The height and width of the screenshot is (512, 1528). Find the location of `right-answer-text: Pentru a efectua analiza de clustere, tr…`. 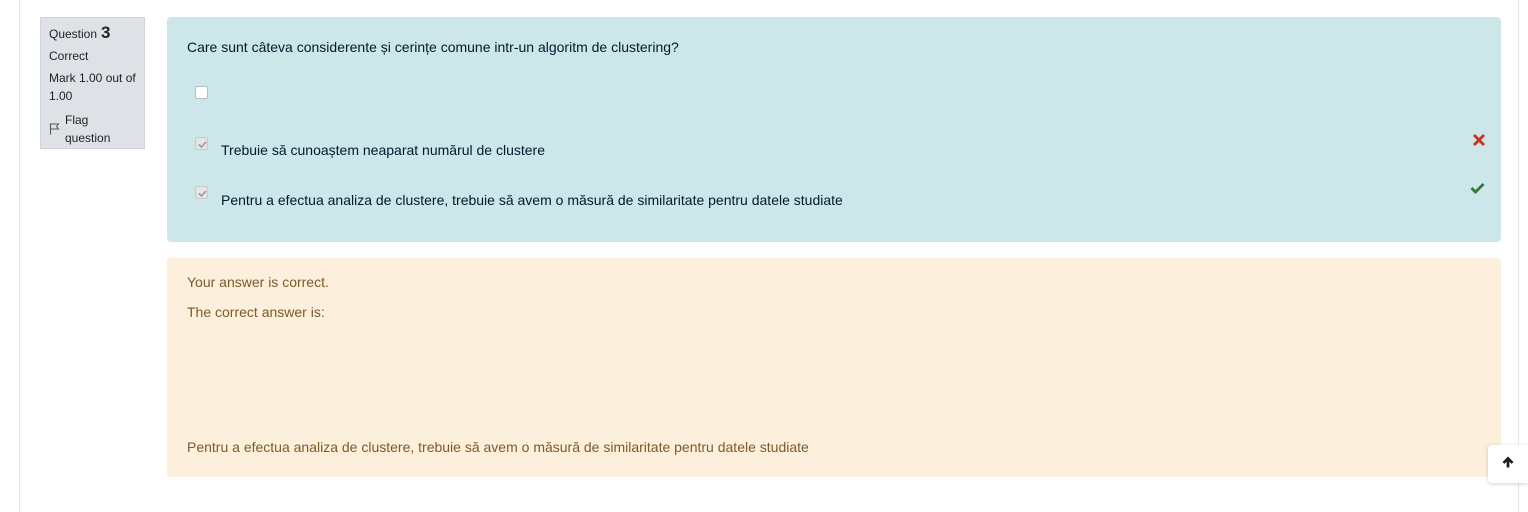

right-answer-text: Pentru a efectua analiza de clustere, tr… is located at coordinates (498, 447).